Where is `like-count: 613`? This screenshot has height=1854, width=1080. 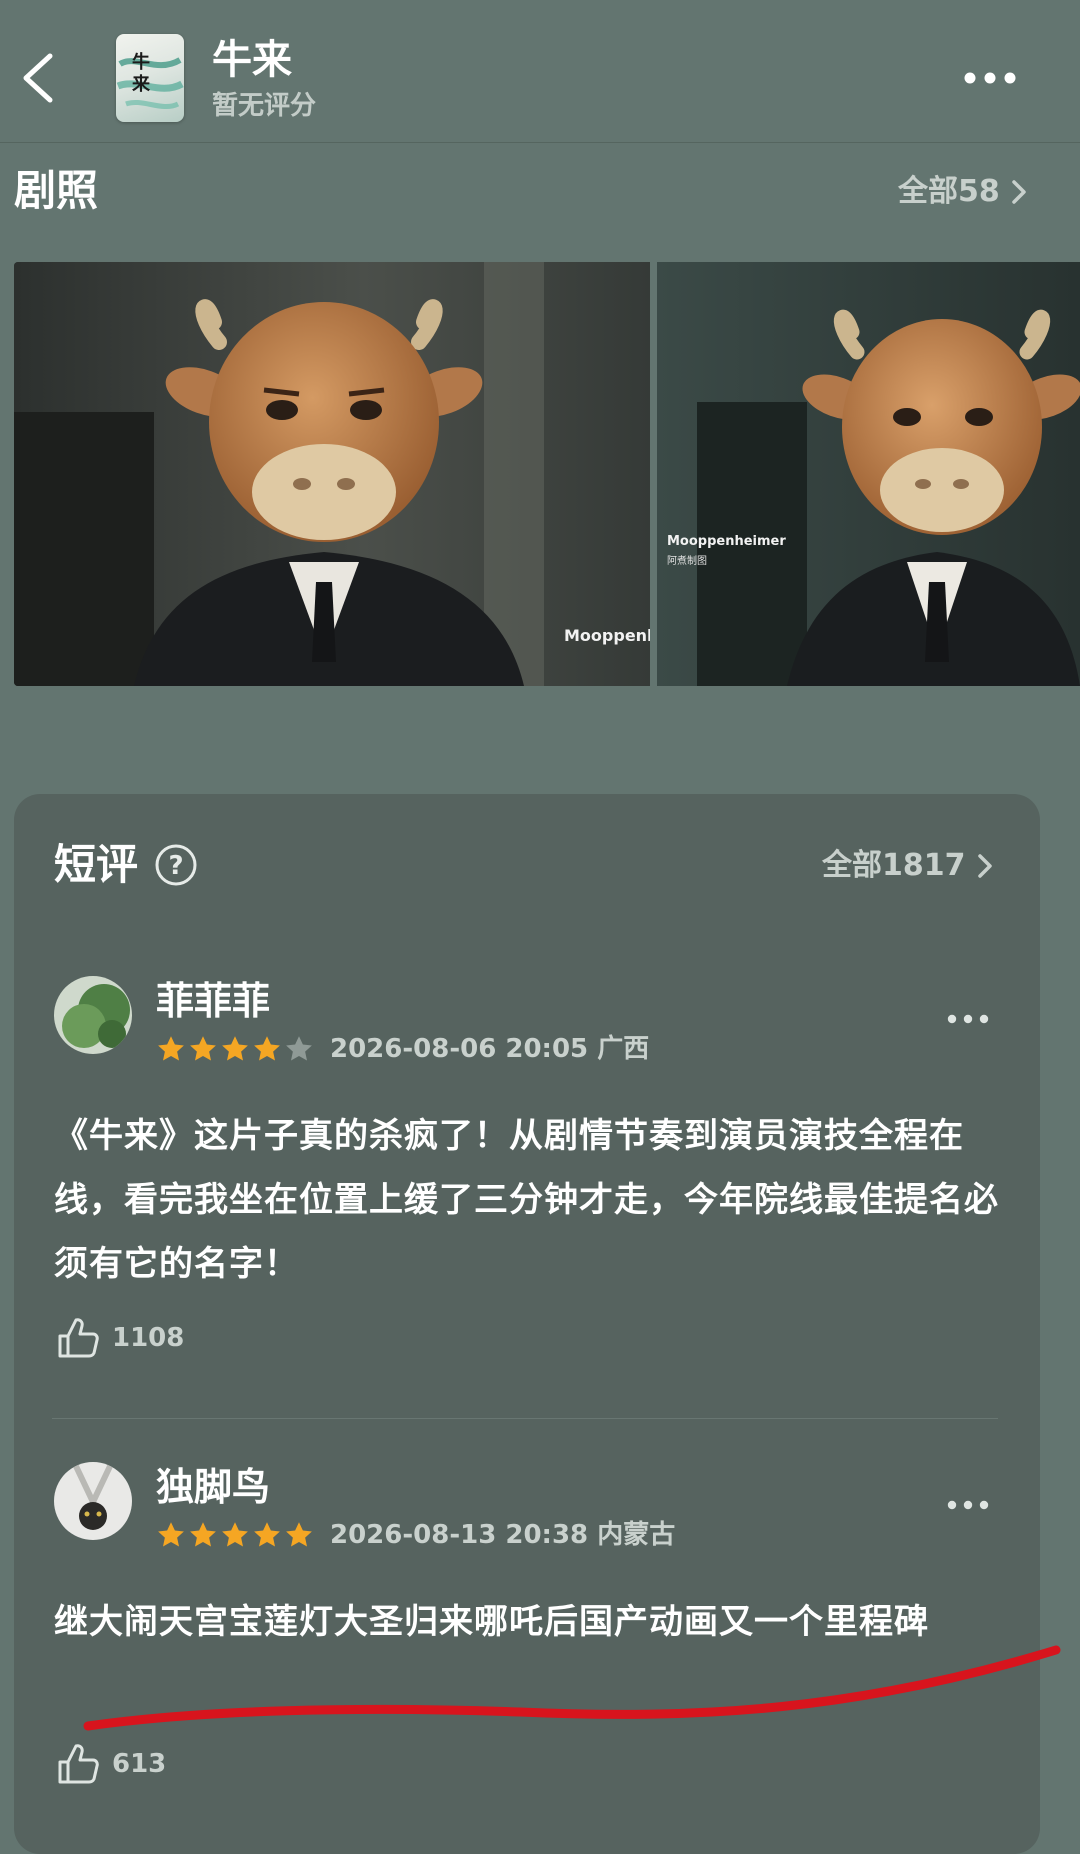 like-count: 613 is located at coordinates (139, 1764).